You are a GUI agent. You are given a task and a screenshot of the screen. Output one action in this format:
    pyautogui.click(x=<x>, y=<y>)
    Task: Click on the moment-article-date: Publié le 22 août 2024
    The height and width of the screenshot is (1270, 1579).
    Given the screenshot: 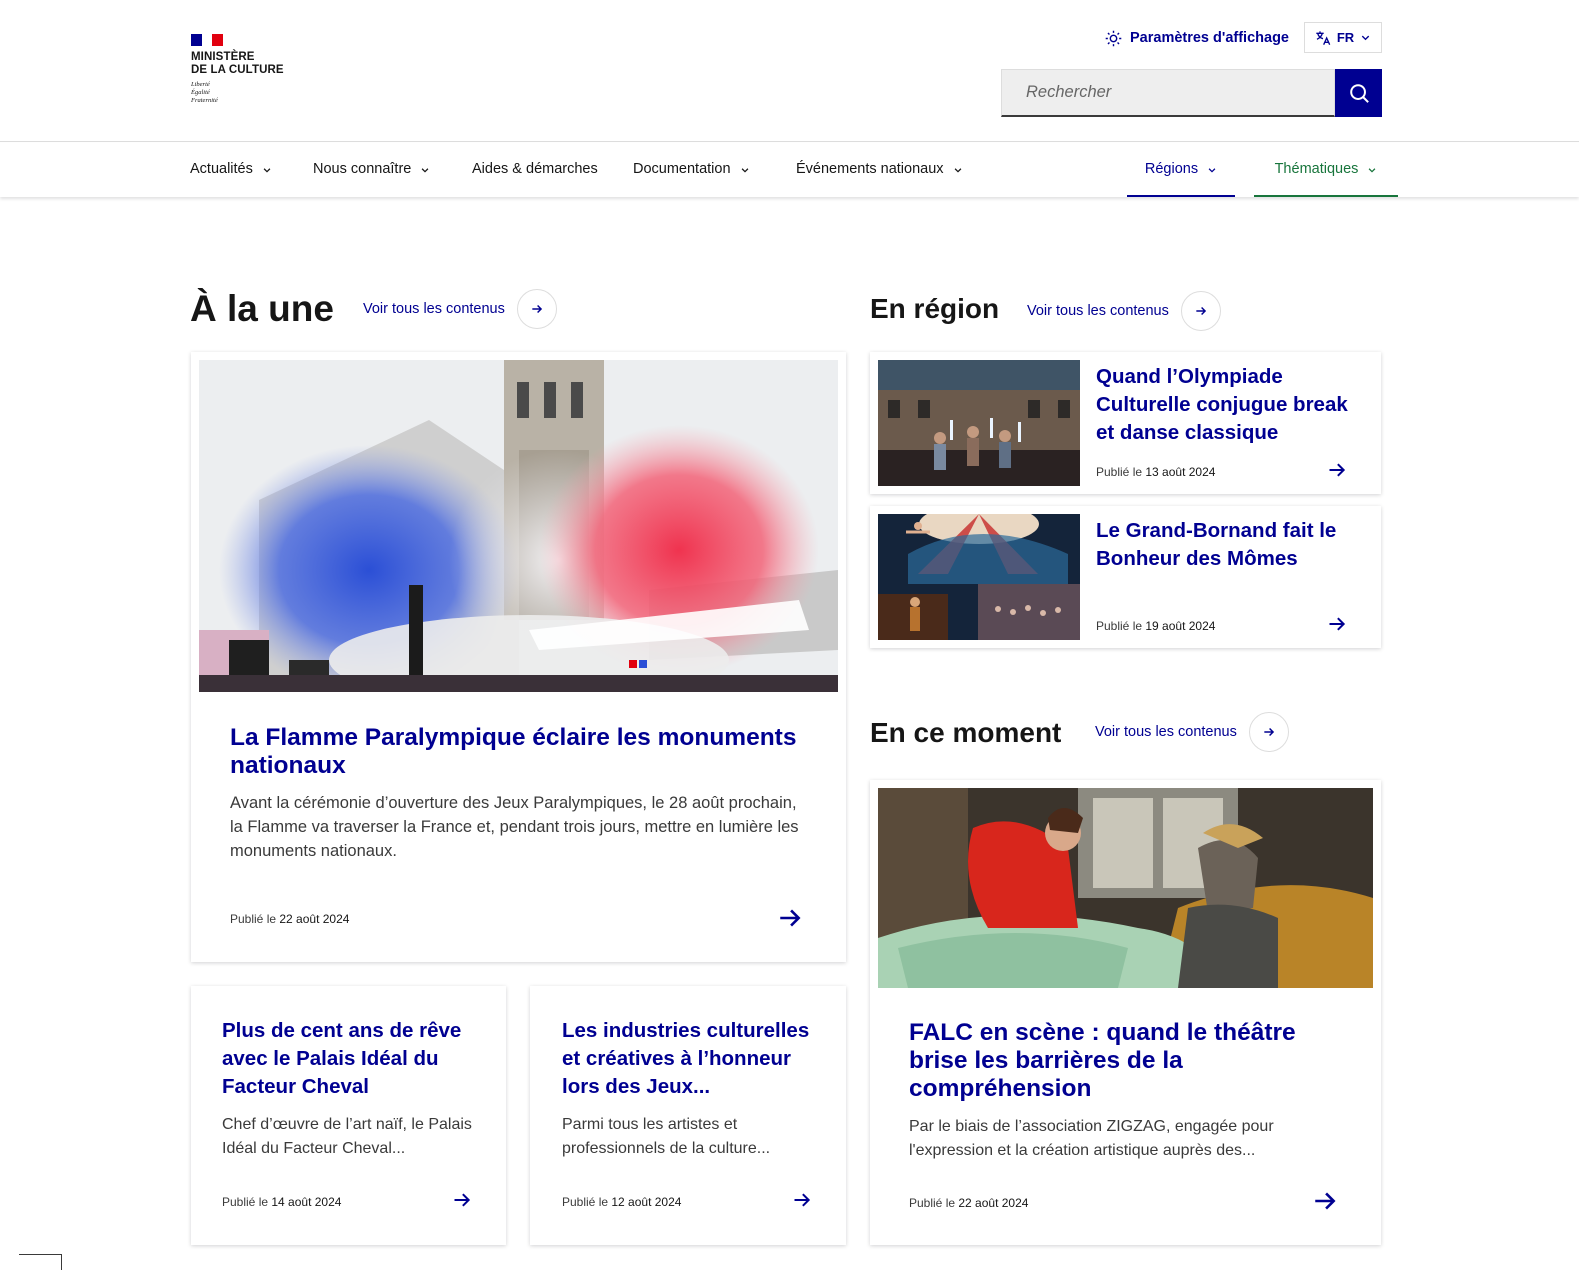 What is the action you would take?
    pyautogui.click(x=968, y=1203)
    